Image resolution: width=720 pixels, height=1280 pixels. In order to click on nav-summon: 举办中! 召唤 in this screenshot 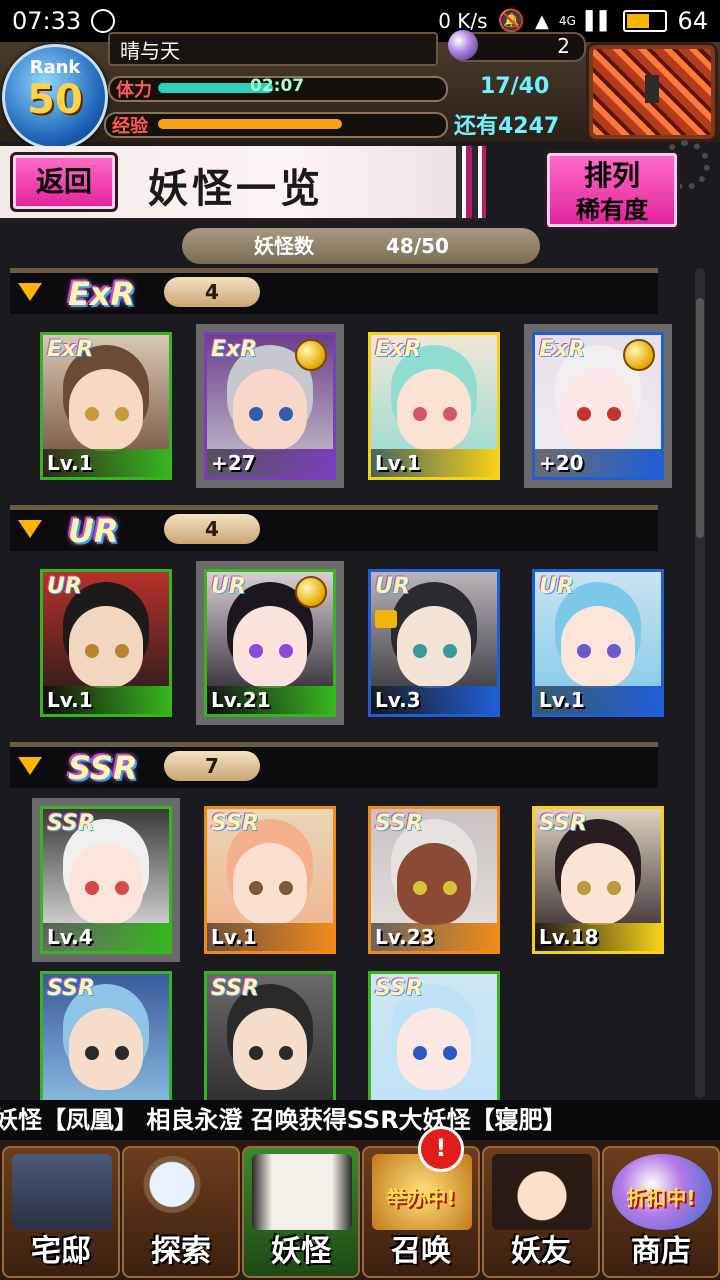, I will do `click(421, 1212)`.